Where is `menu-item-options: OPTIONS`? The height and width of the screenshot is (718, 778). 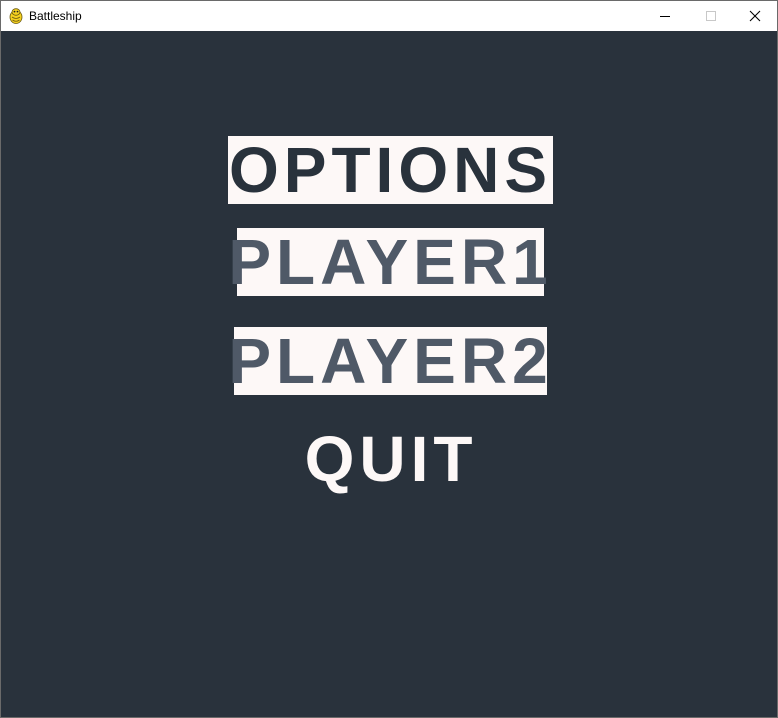 menu-item-options: OPTIONS is located at coordinates (390, 170).